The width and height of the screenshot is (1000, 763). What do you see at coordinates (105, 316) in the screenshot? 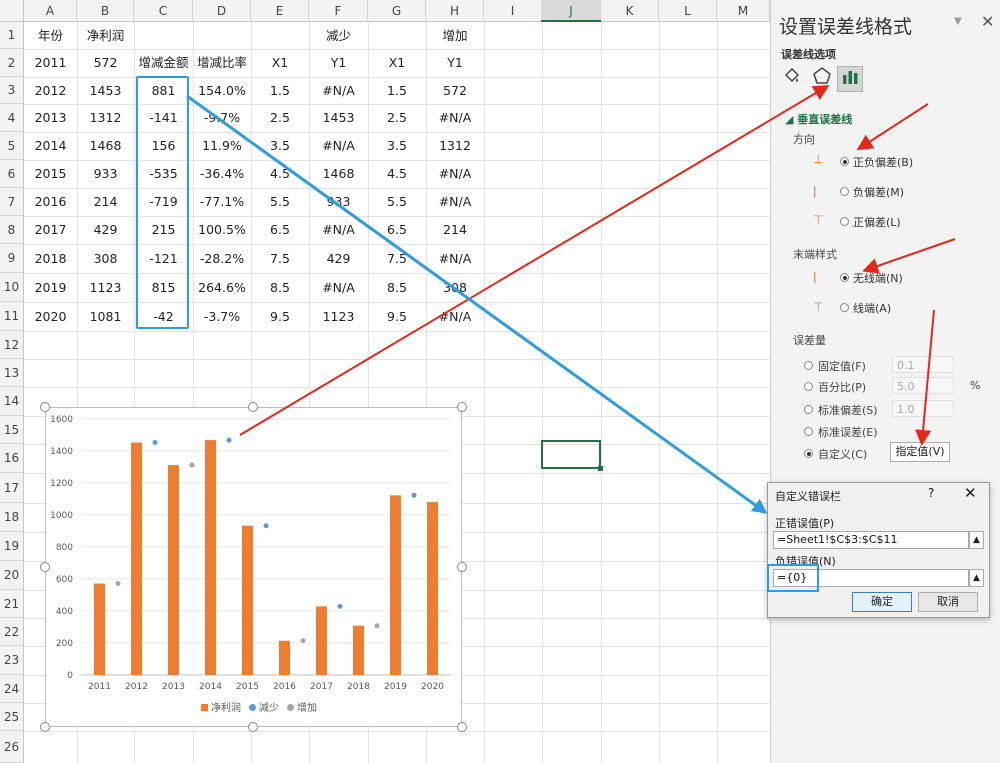
I see `table-cell: 1081` at bounding box center [105, 316].